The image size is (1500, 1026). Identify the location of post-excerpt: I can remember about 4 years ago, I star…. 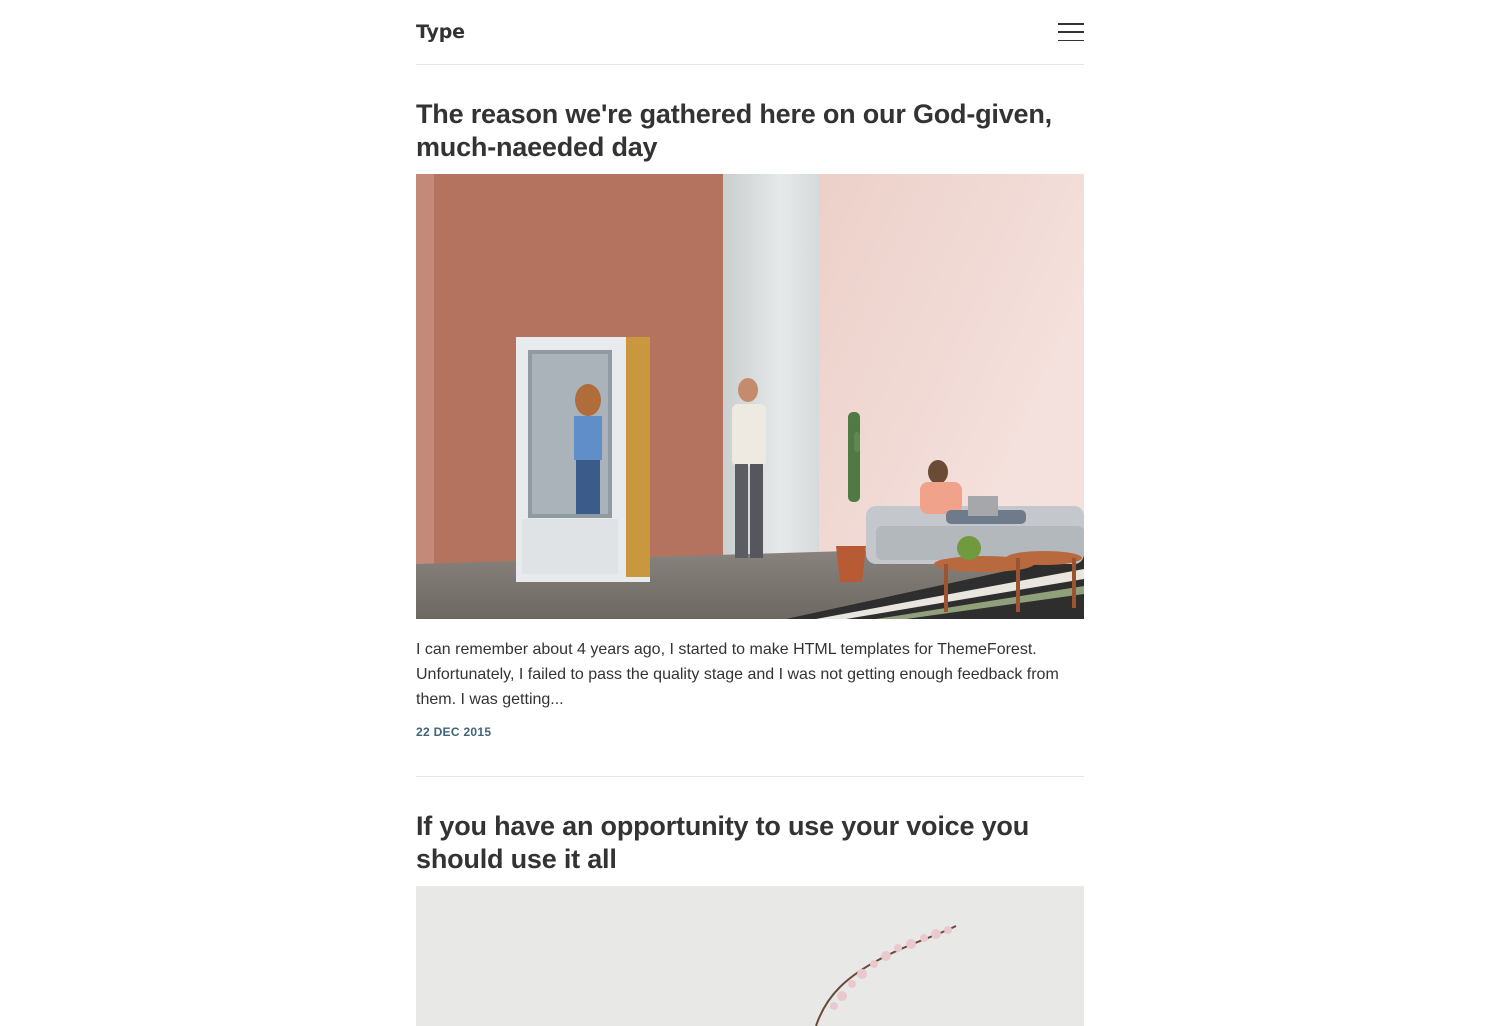
(737, 674).